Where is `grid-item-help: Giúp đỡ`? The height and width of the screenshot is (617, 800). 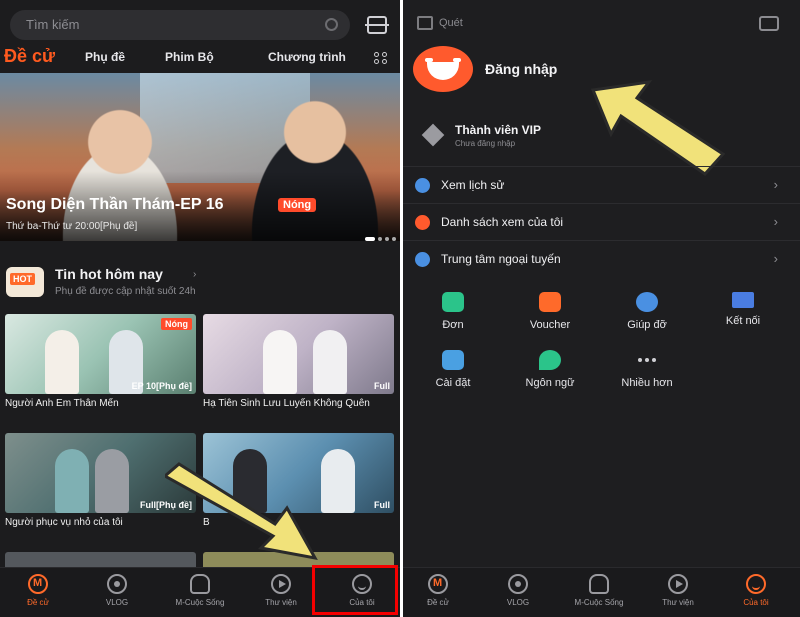
grid-item-help: Giúp đỡ is located at coordinates (647, 311).